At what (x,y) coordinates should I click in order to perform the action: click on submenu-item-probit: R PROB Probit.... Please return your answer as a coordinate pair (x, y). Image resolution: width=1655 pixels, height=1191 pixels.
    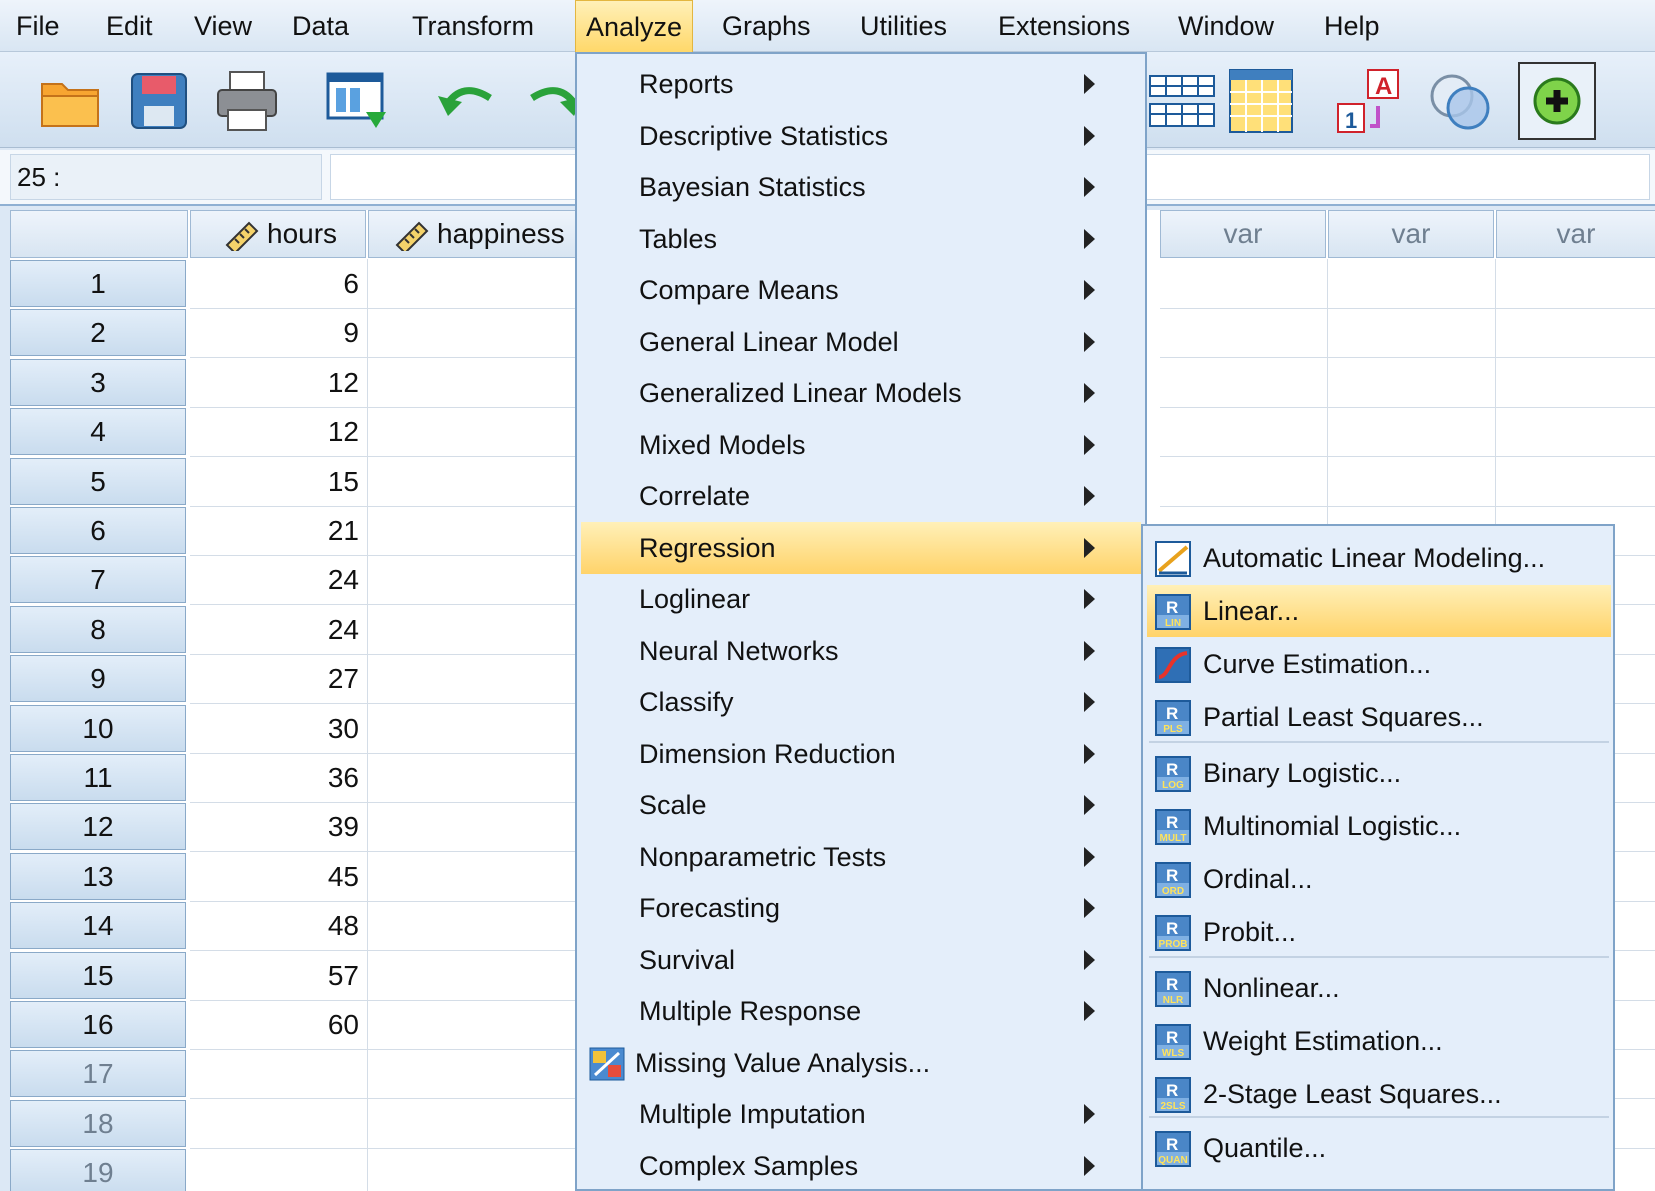
    Looking at the image, I should click on (1379, 932).